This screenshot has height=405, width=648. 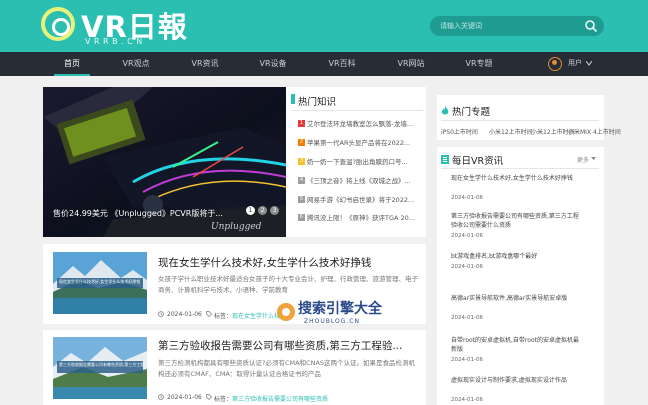 What do you see at coordinates (280, 398) in the screenshot?
I see `article-tag: 第三方验收报告需要公司有哪些资质` at bounding box center [280, 398].